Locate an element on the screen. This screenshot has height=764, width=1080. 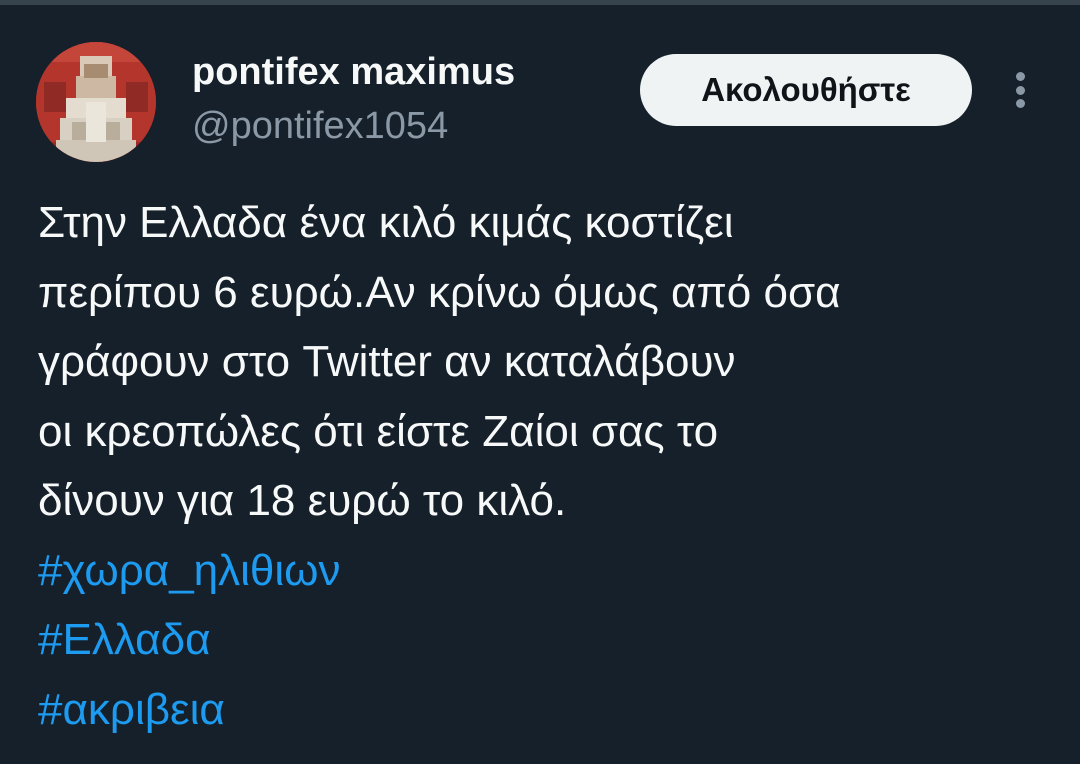
more-vertical-icon is located at coordinates (1020, 76).